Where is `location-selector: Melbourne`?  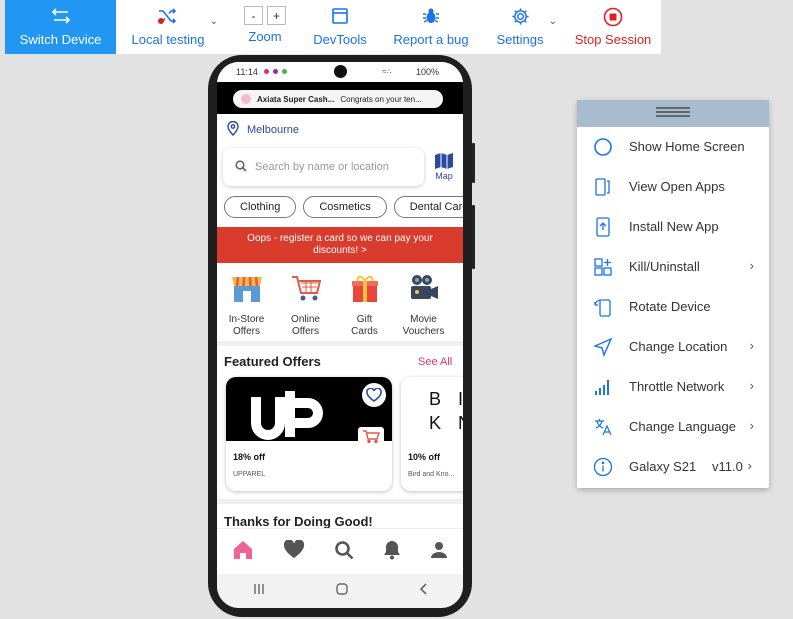 location-selector: Melbourne is located at coordinates (263, 129).